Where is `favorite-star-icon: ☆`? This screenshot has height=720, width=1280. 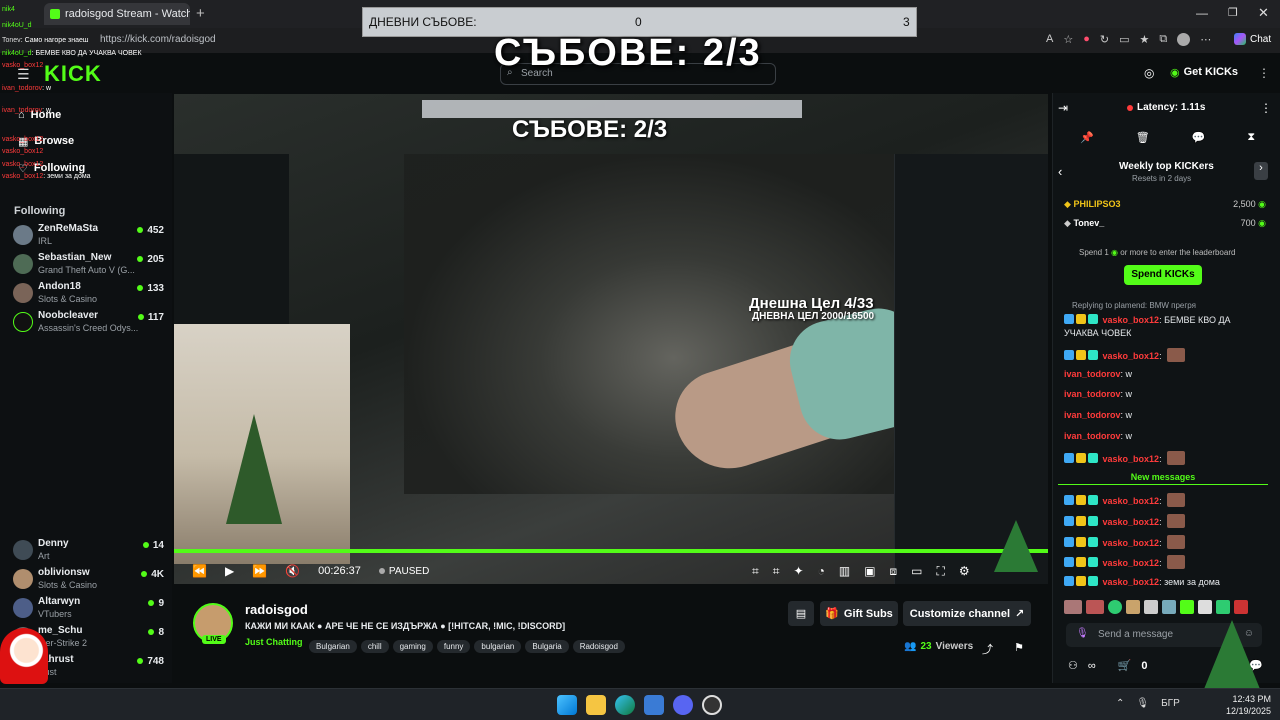 favorite-star-icon: ☆ is located at coordinates (1068, 39).